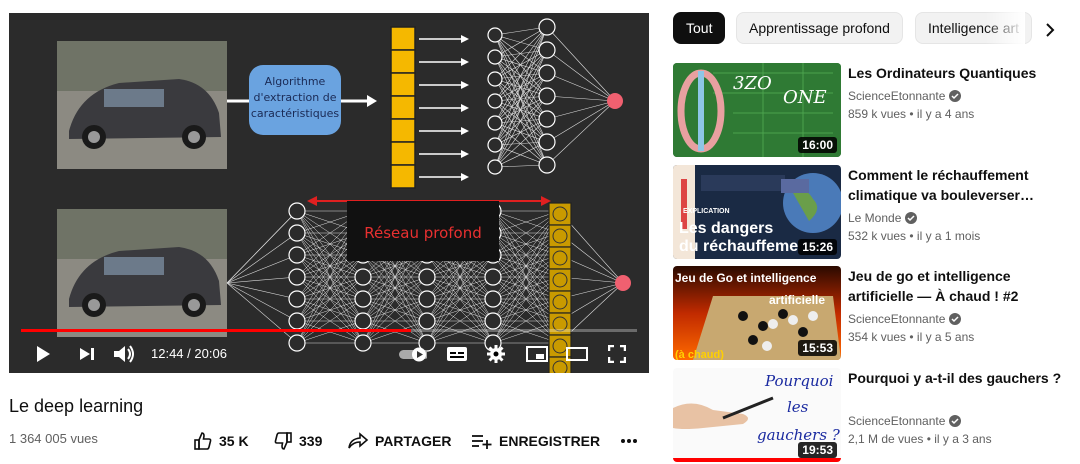 The image size is (1080, 464). Describe the element at coordinates (920, 439) in the screenshot. I see `rec-meta: 2,1 M de vues • il y a 3 ans` at that location.